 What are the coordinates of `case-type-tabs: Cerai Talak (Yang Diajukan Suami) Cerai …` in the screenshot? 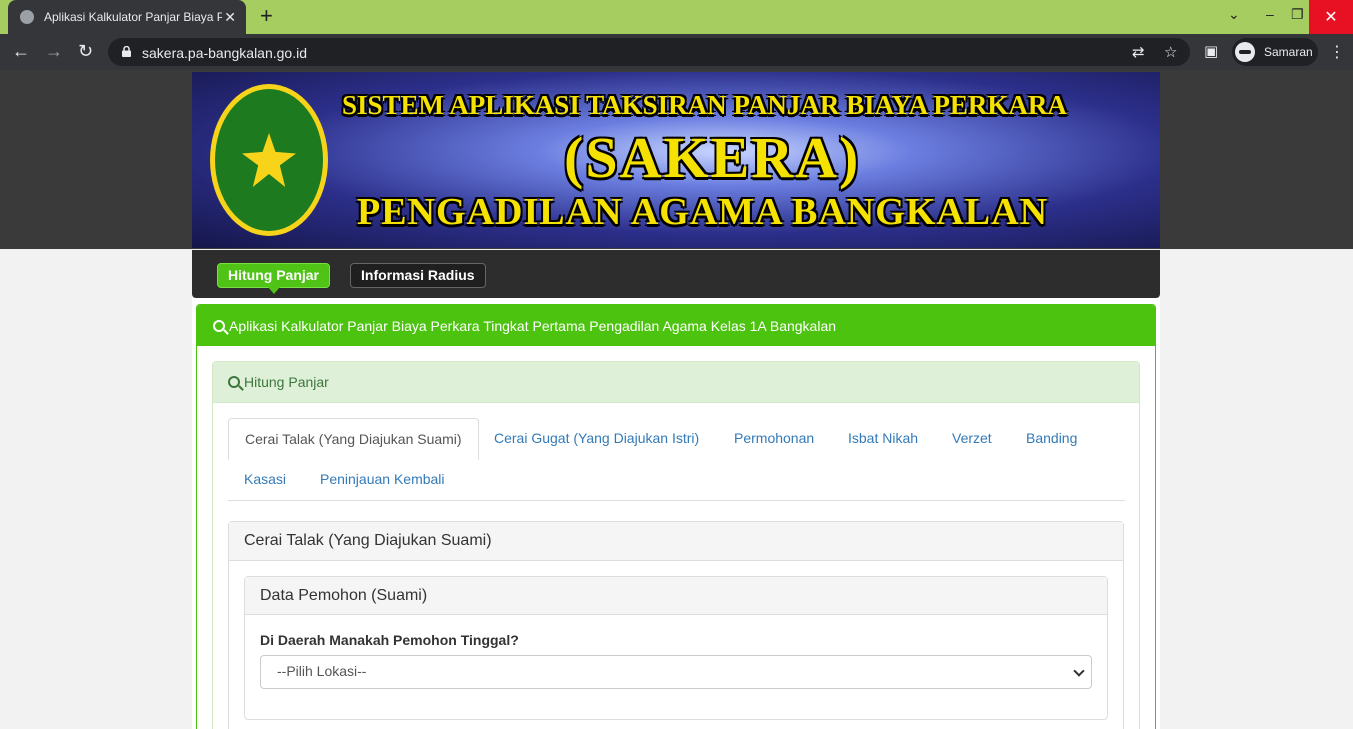 It's located at (676, 459).